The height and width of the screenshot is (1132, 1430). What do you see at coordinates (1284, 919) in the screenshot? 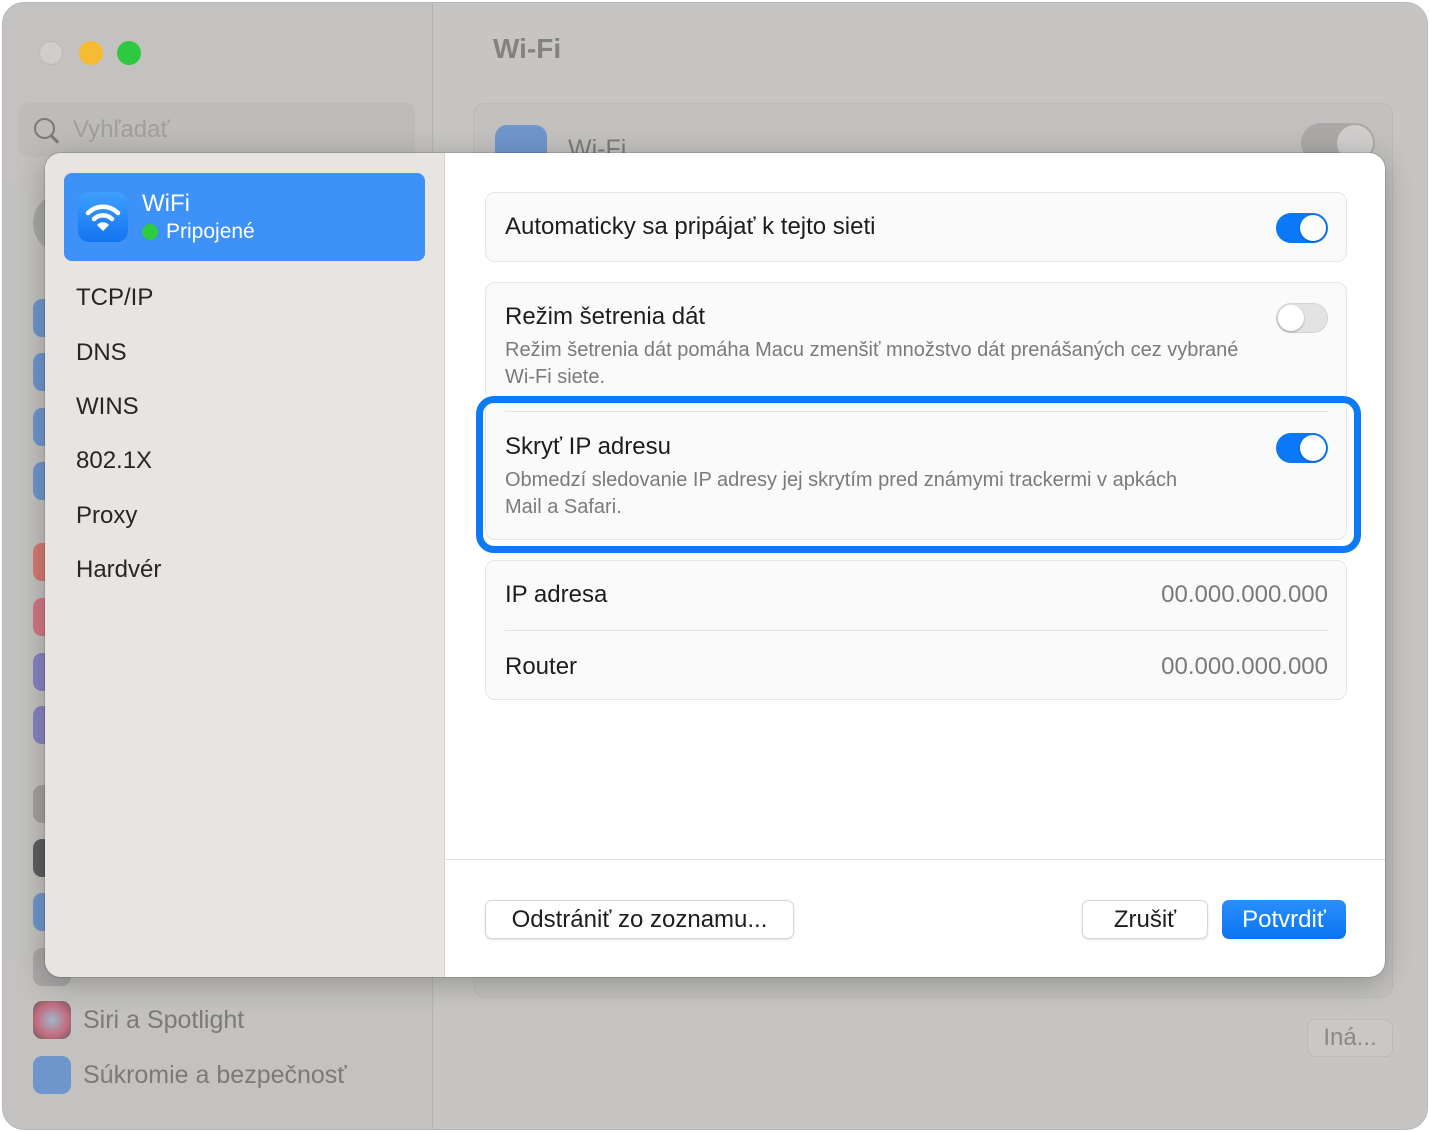
I see `ok-button: Potvrdiť` at bounding box center [1284, 919].